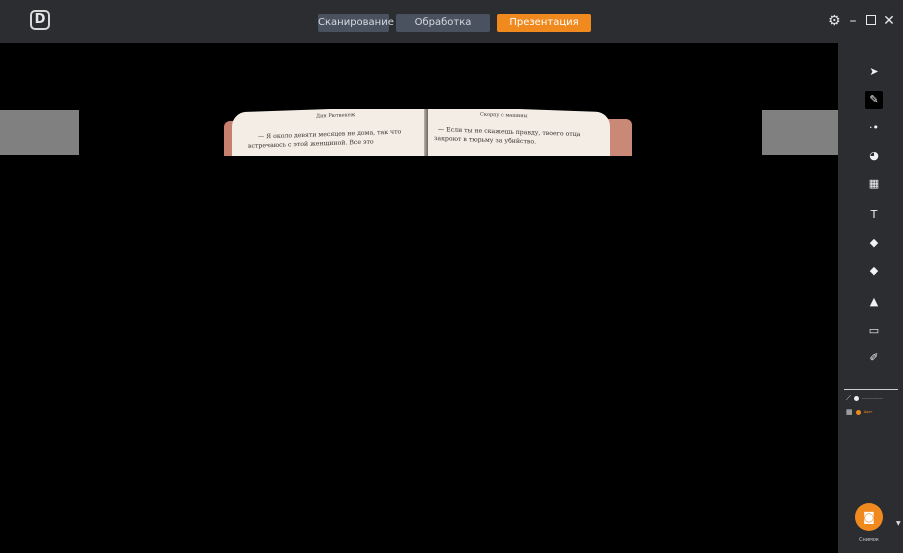  I want to click on mode-tabs: Сканирование Обработка Презентация, so click(454, 23).